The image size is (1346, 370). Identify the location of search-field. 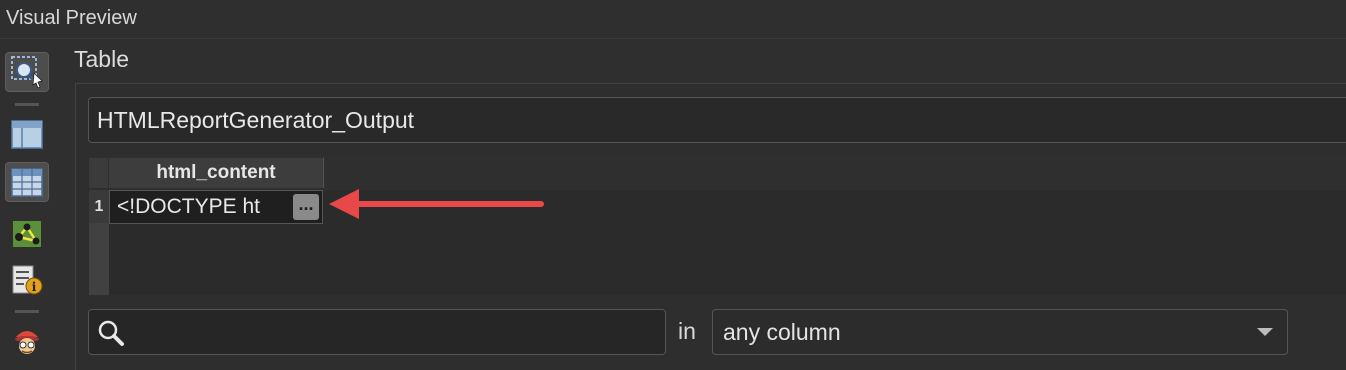
(377, 332).